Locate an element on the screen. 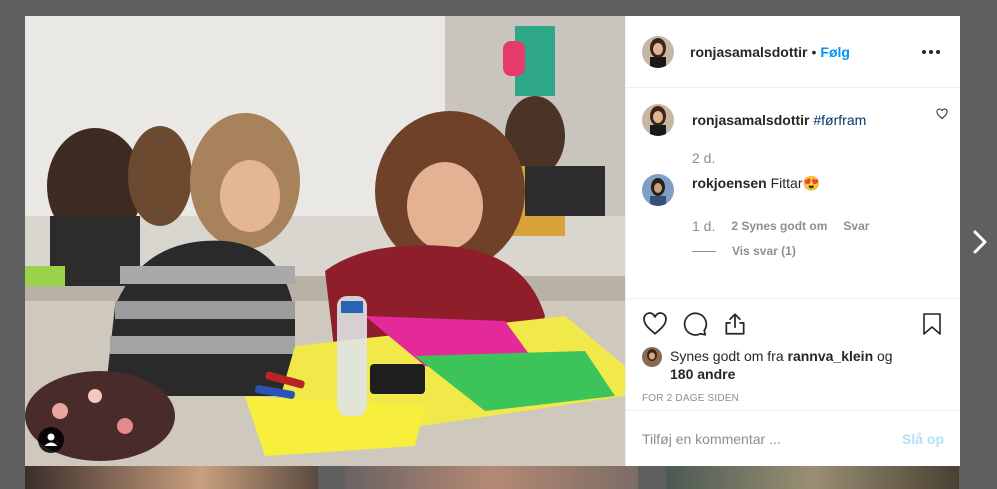 This screenshot has width=997, height=489. comment-meta: 1 d. 2 Synes godt om Svar is located at coordinates (818, 226).